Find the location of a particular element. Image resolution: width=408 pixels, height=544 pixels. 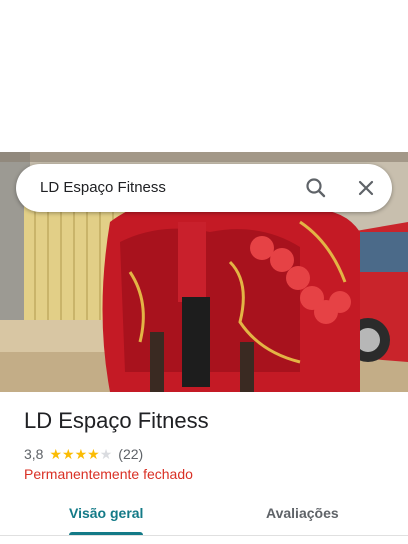

search-query: LD Espaço Fitness is located at coordinates (103, 187).